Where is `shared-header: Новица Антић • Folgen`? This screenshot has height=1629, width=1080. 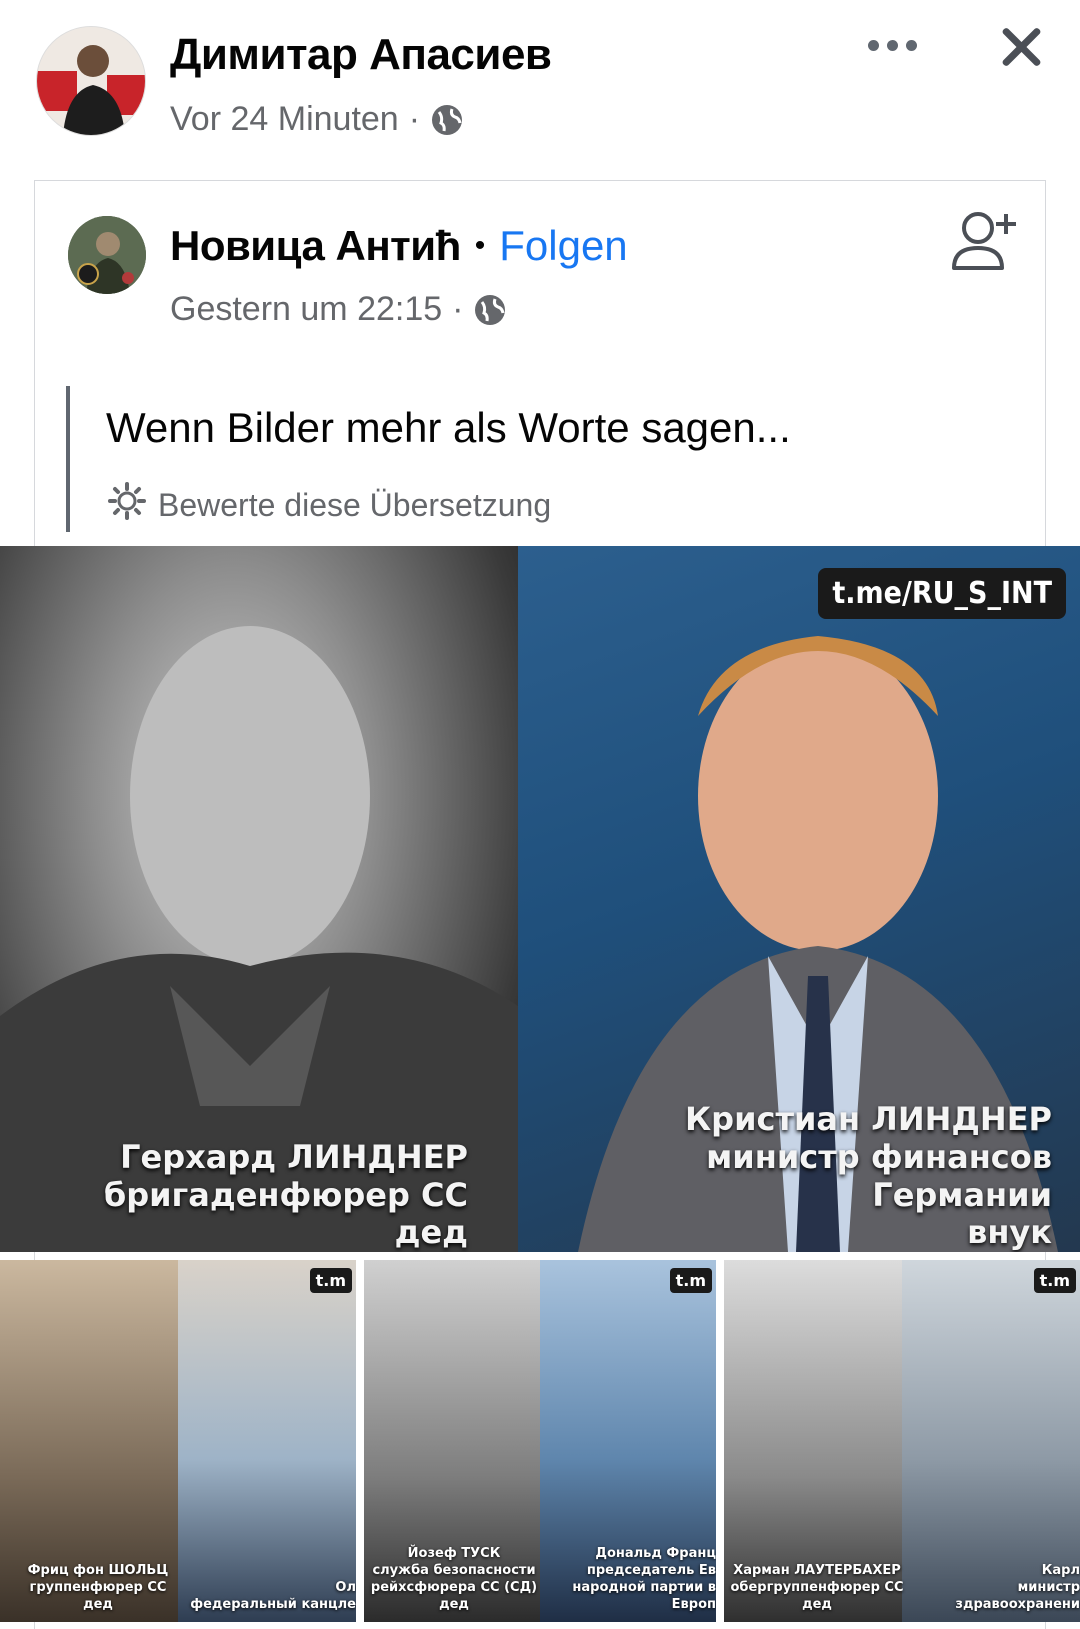 shared-header: Новица Антић • Folgen is located at coordinates (399, 246).